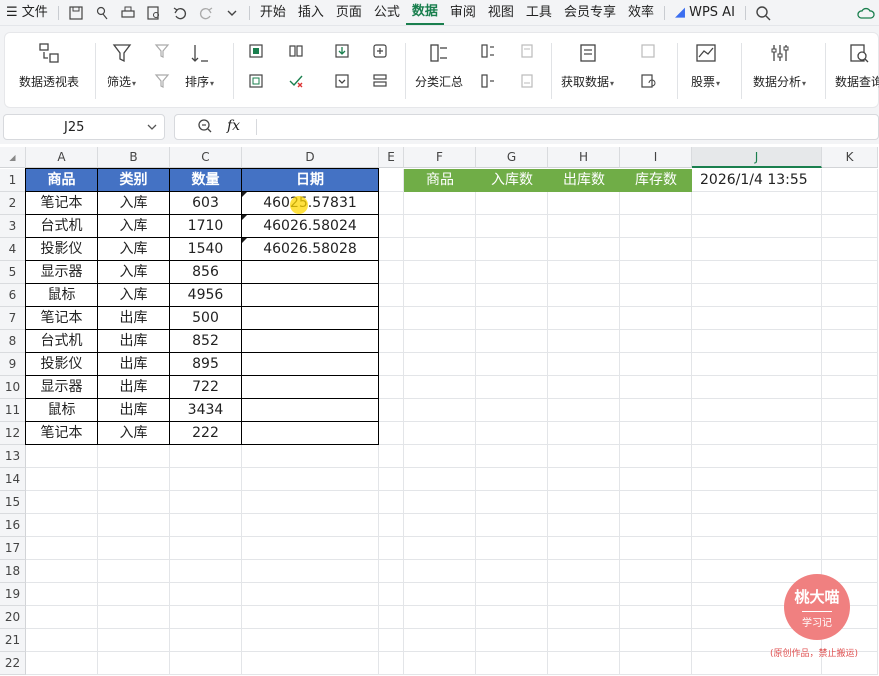  I want to click on column-header-f: F, so click(440, 157).